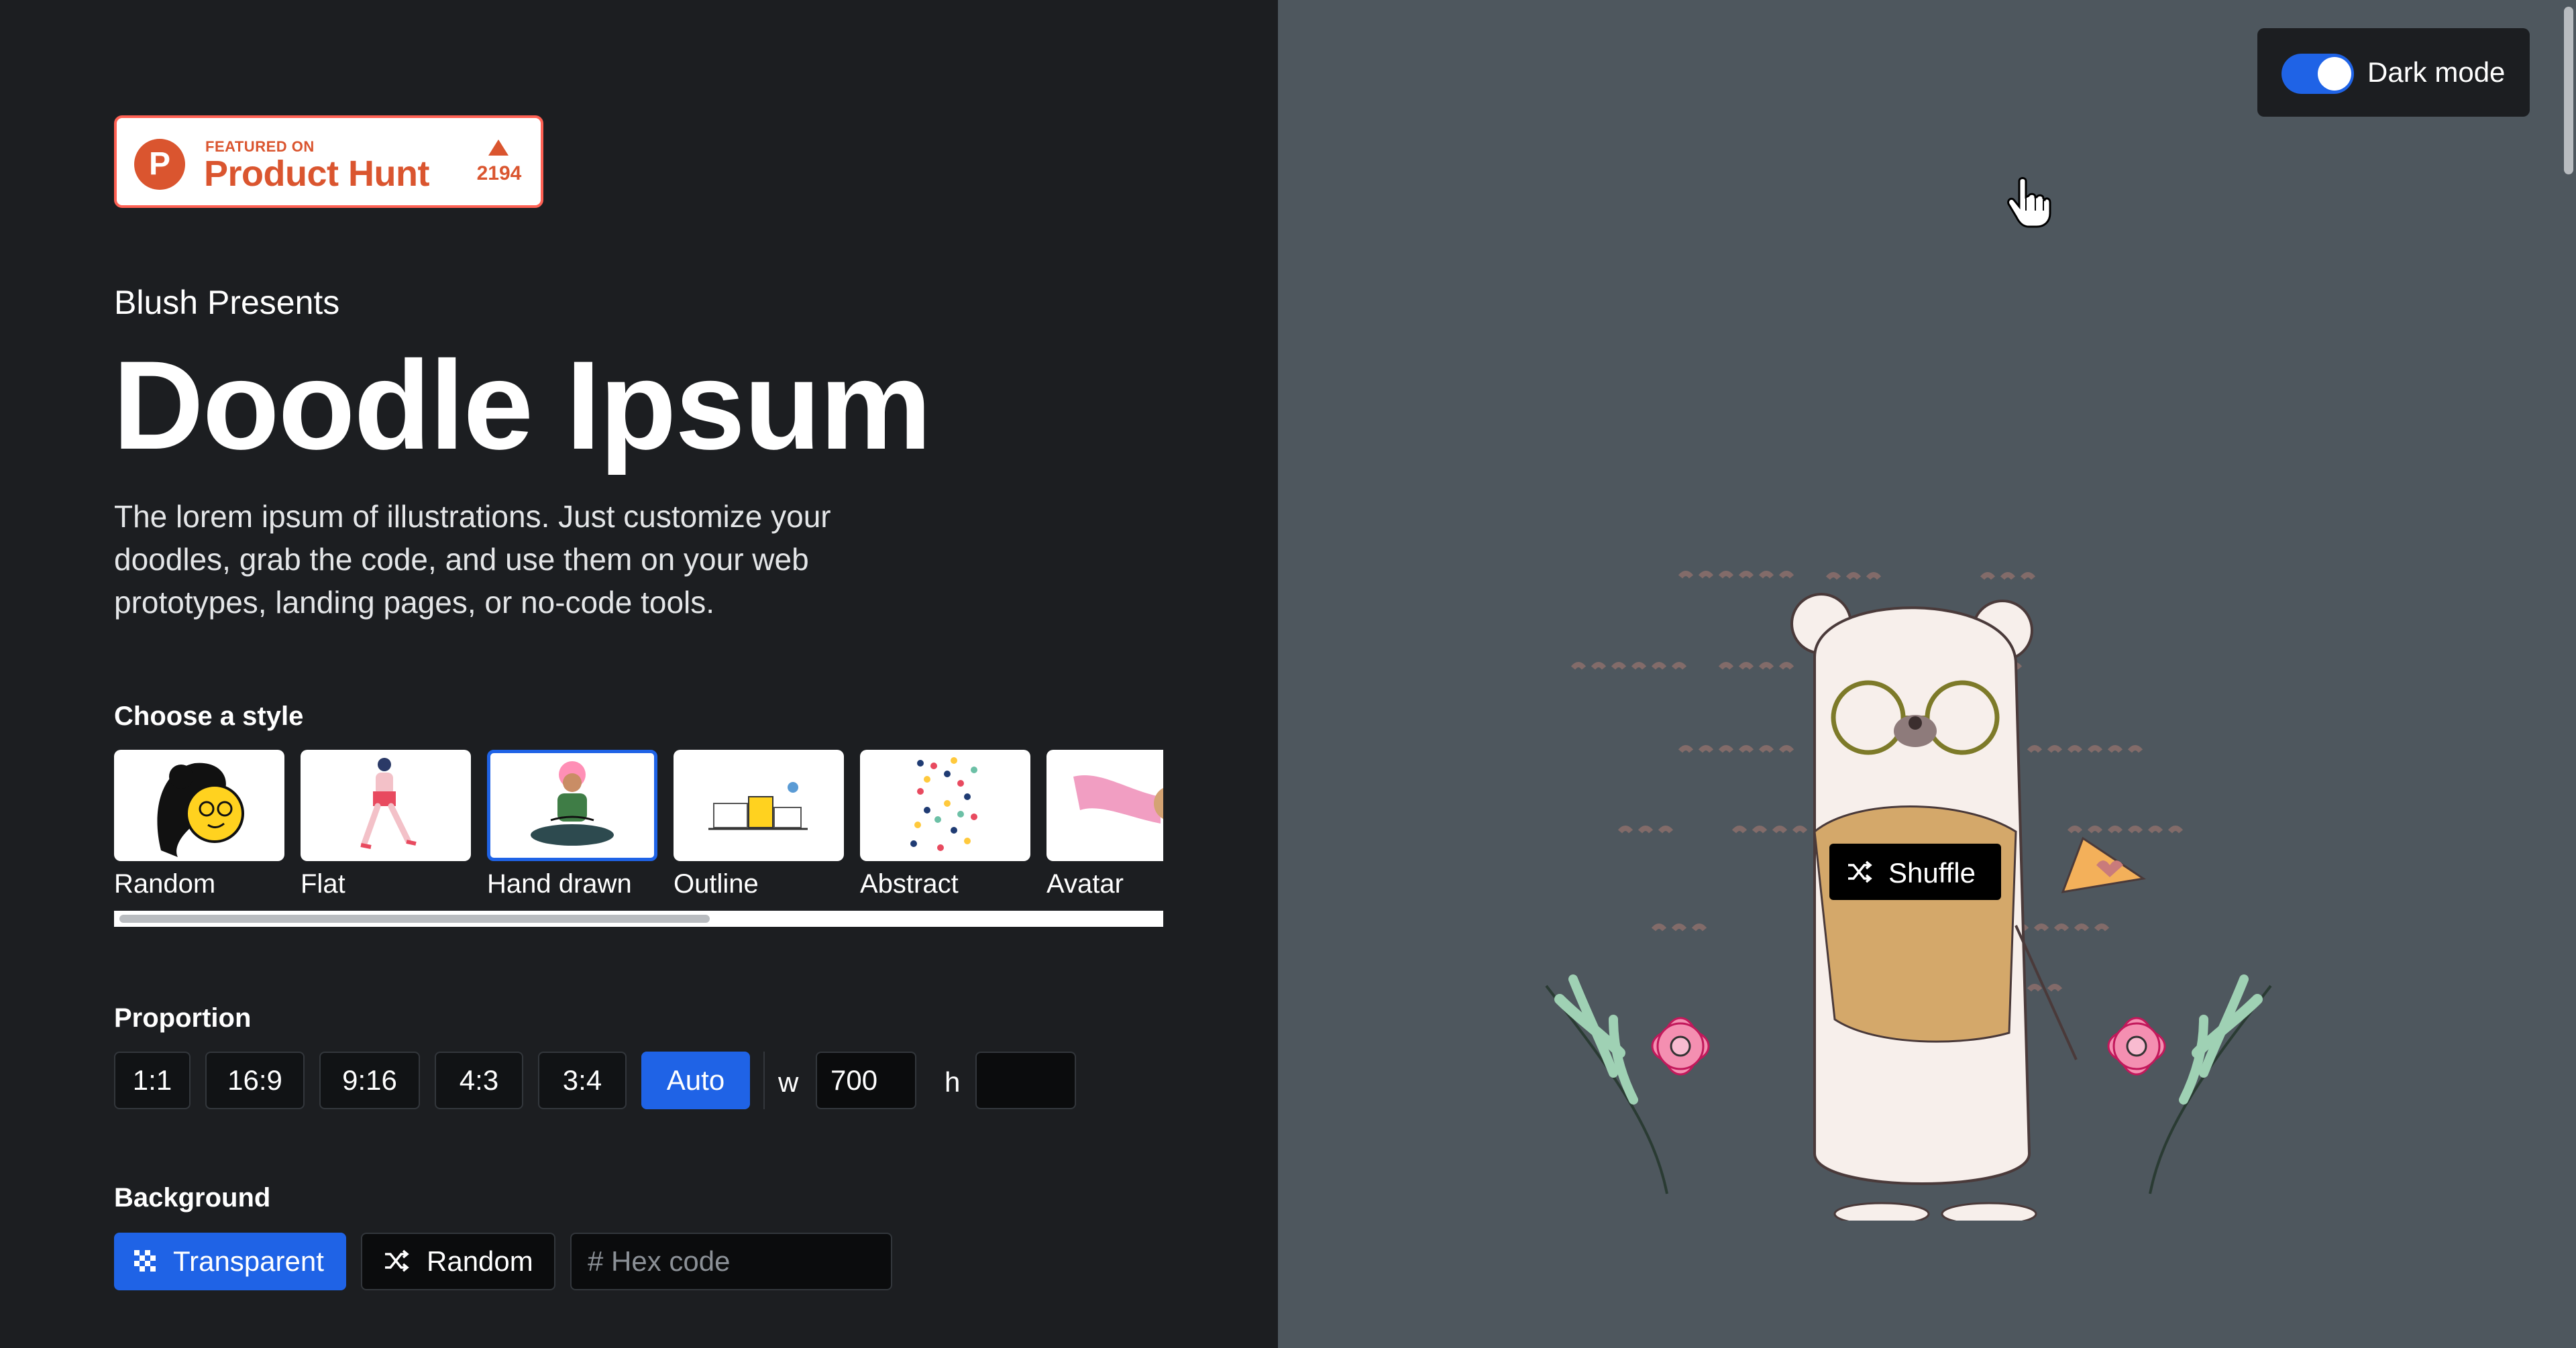  Describe the element at coordinates (1968, 907) in the screenshot. I see `bear` at that location.